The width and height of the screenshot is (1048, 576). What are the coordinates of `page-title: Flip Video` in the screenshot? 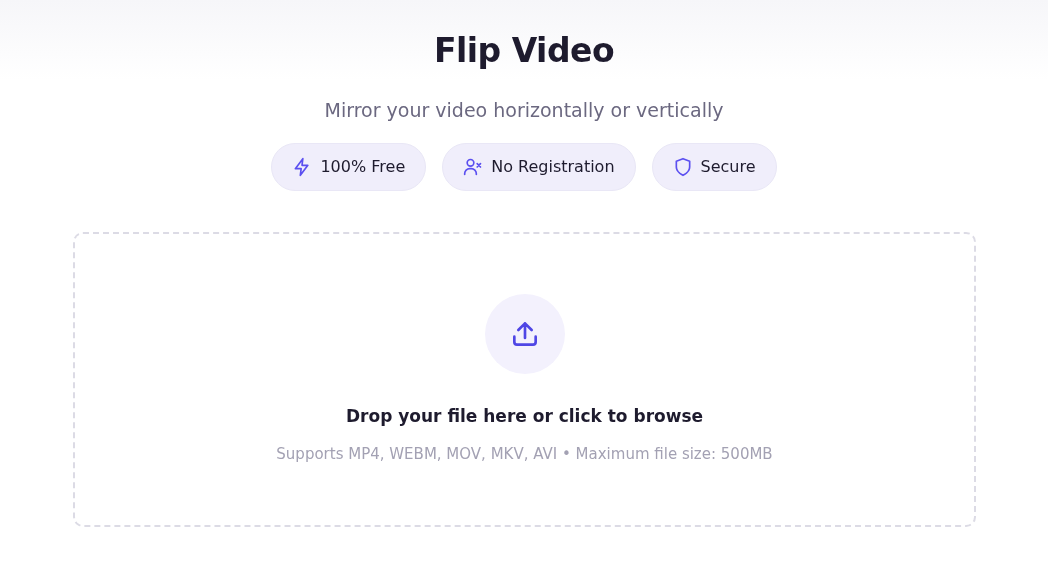 It's located at (524, 51).